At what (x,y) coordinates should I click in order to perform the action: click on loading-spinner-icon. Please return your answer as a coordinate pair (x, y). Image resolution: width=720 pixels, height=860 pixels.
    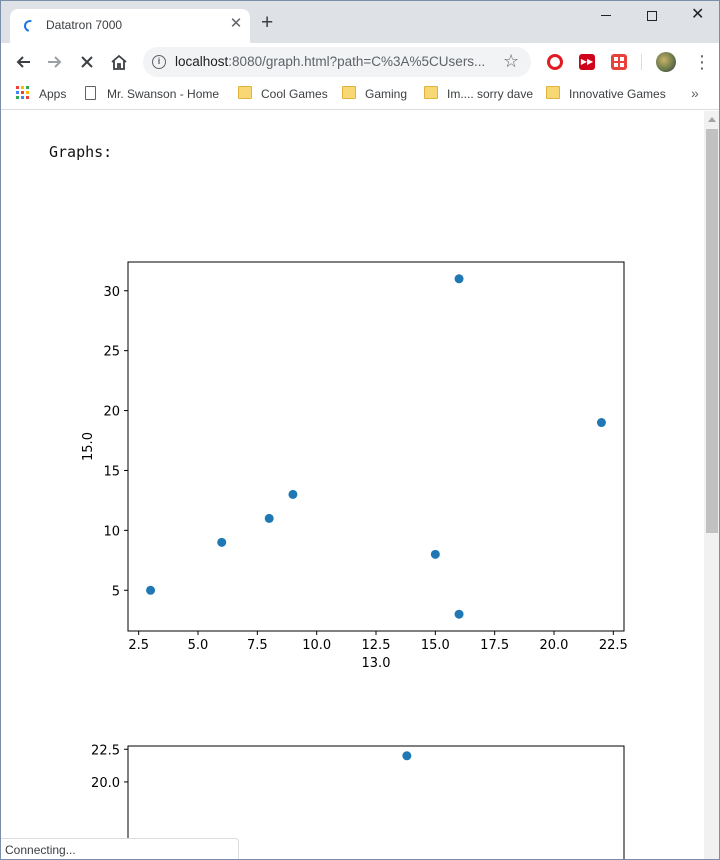
    Looking at the image, I should click on (30, 26).